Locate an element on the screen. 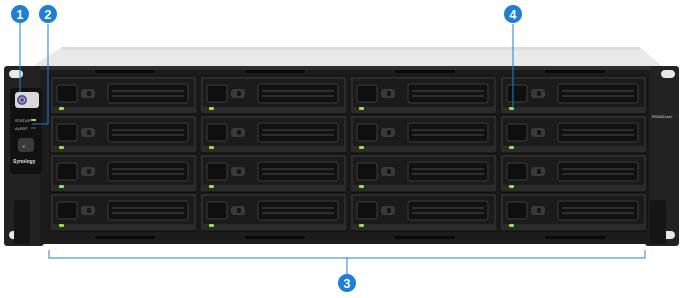  svg-text: 4 is located at coordinates (513, 14).